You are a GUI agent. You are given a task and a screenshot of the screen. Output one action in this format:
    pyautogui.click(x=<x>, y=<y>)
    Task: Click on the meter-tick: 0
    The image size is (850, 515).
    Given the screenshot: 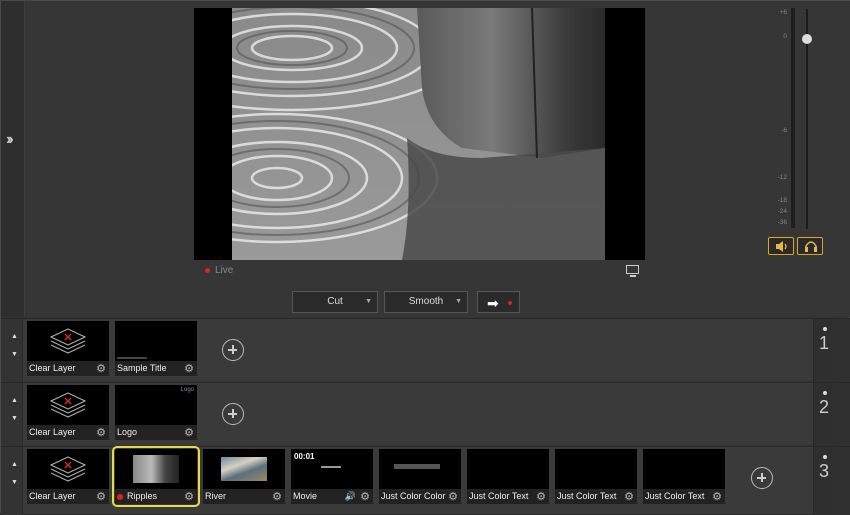 What is the action you would take?
    pyautogui.click(x=785, y=36)
    